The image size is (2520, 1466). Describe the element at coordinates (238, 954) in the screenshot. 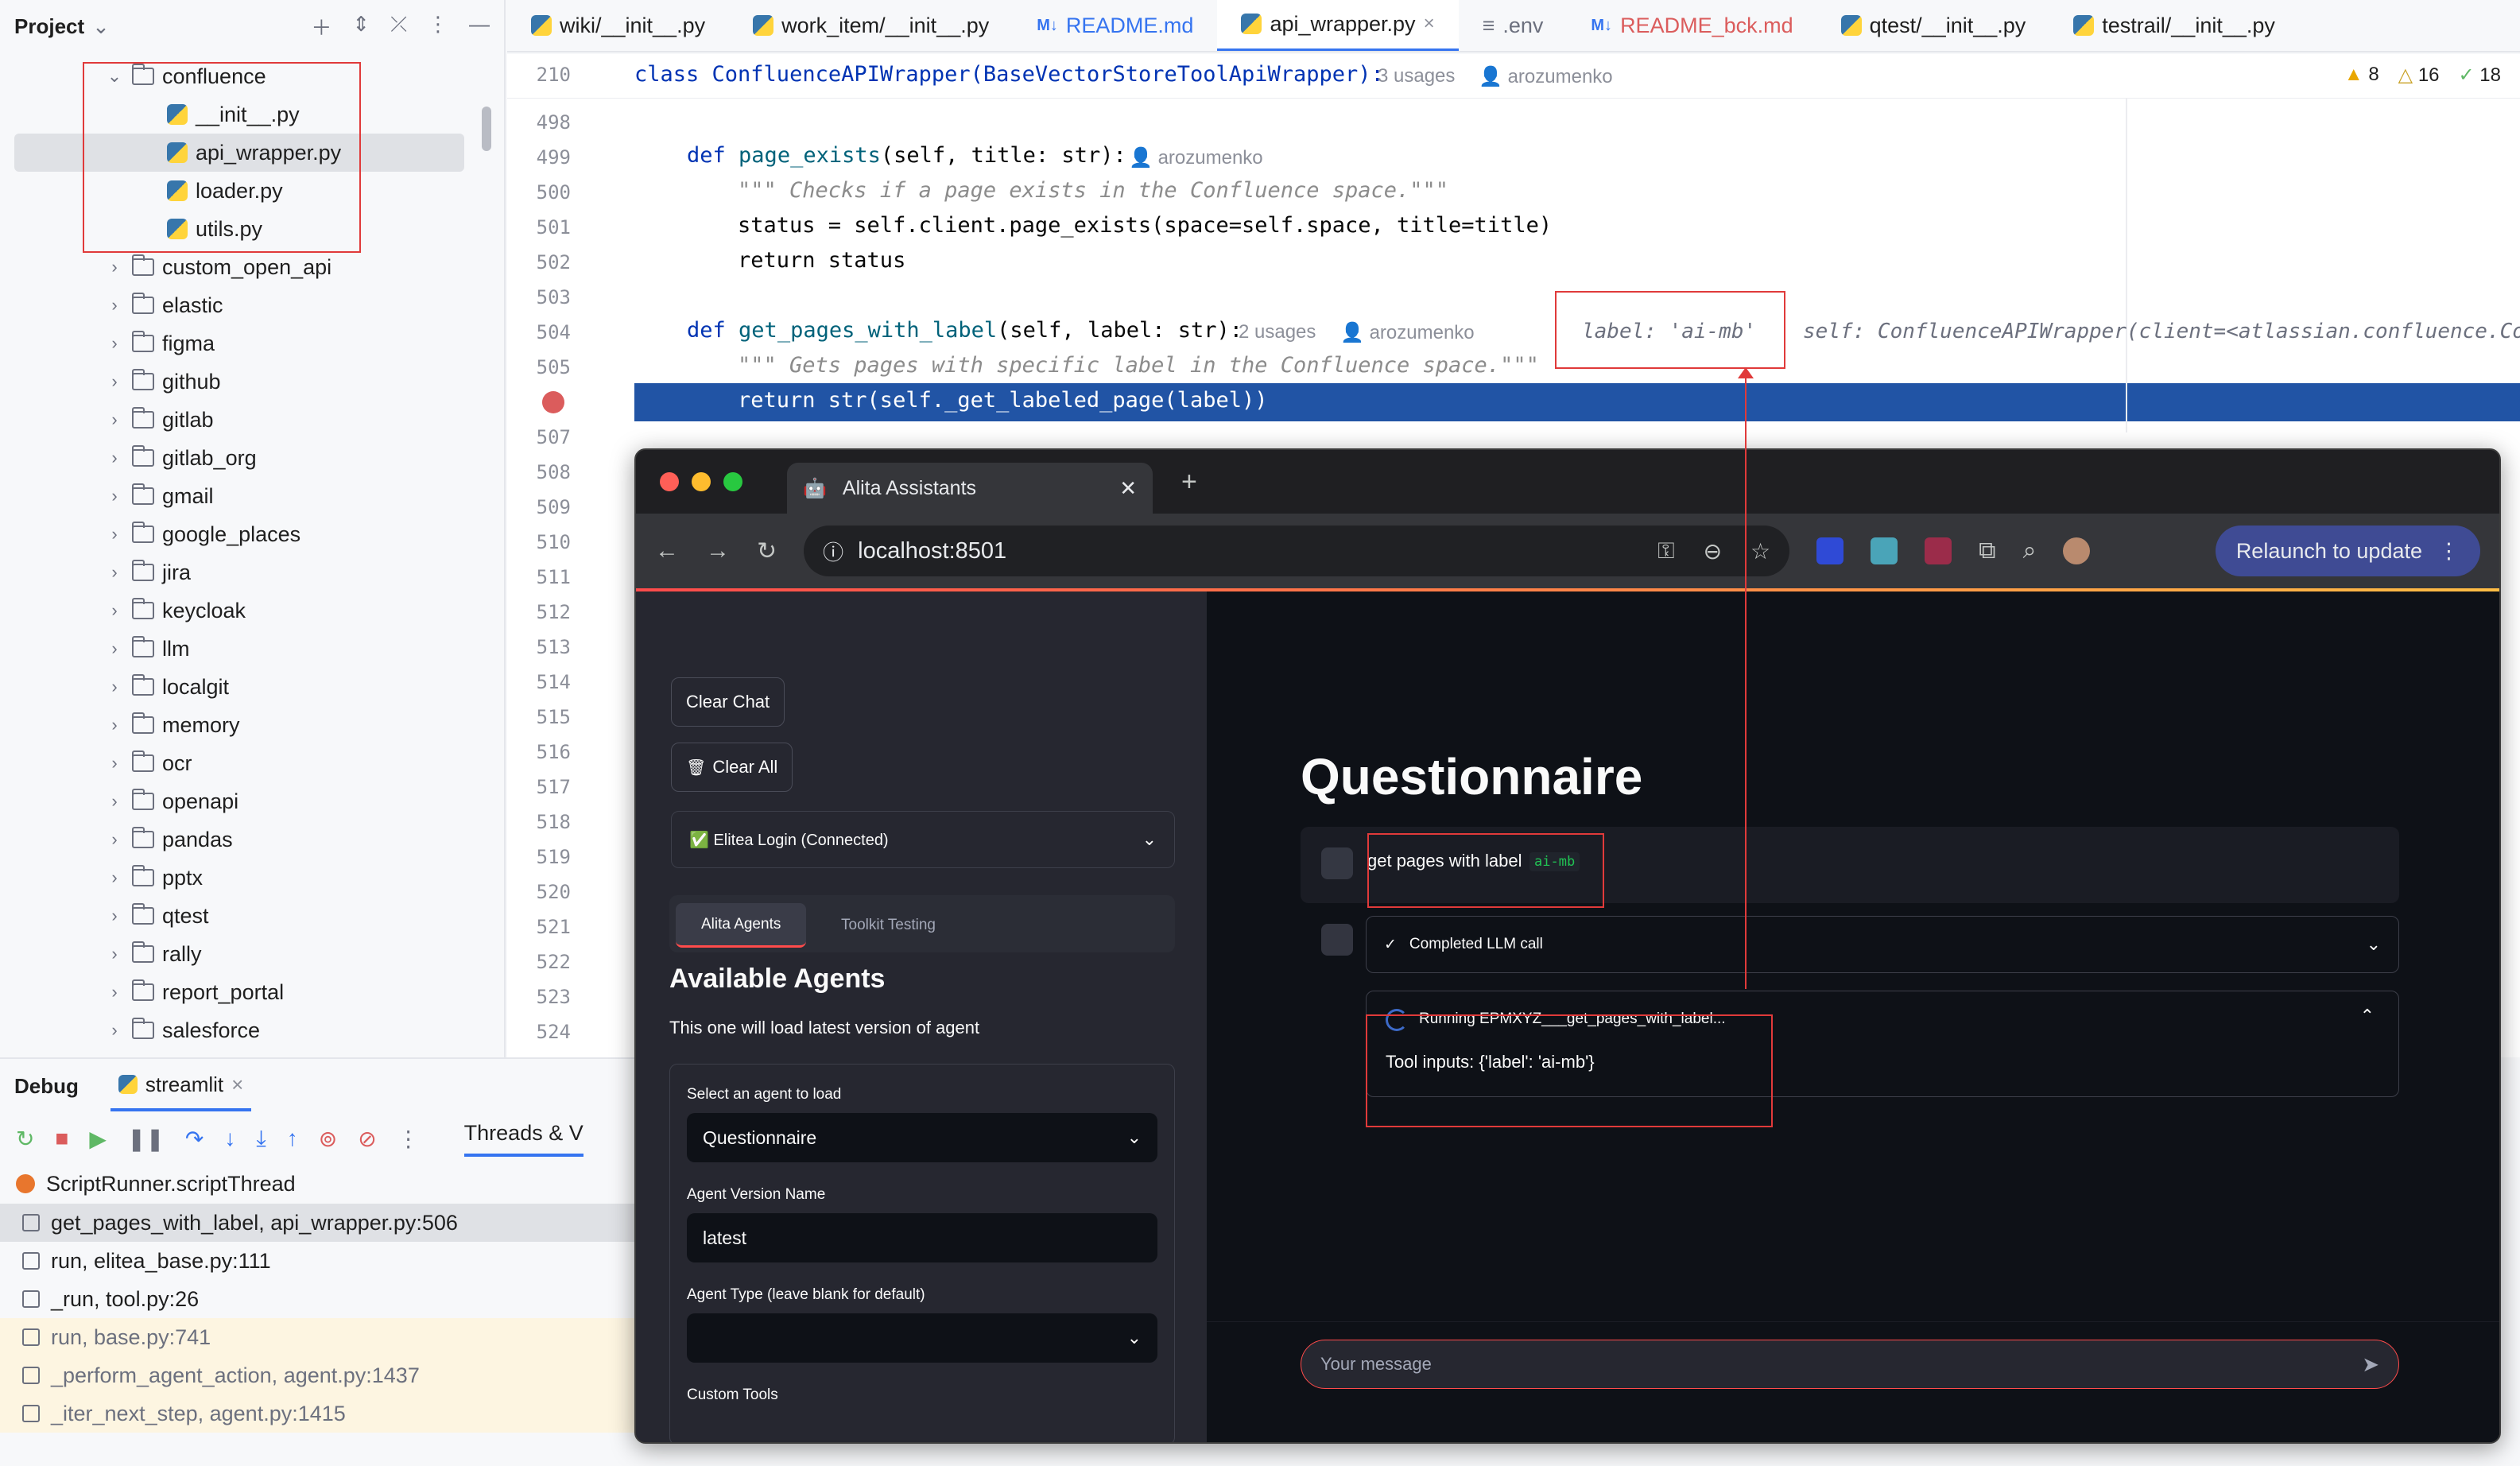

I see `tree-item-rally: › rally` at that location.